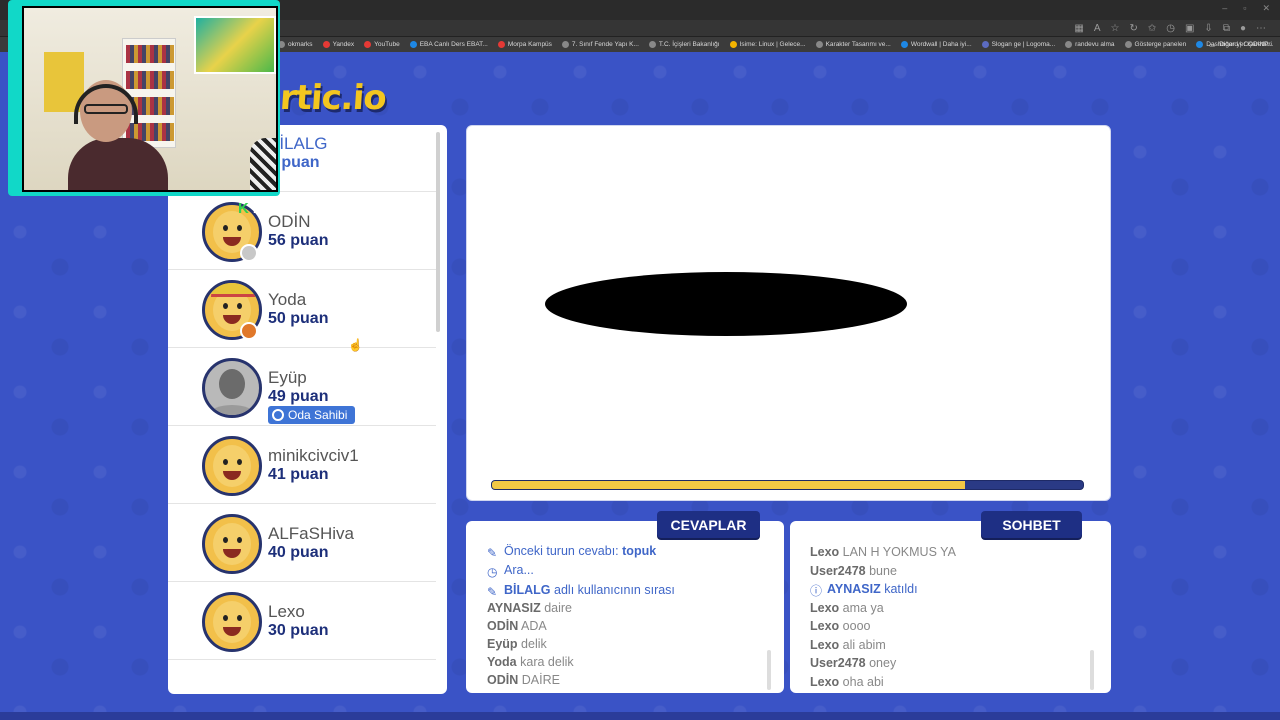 This screenshot has height=720, width=1280. I want to click on player-score: 50 puan, so click(298, 318).